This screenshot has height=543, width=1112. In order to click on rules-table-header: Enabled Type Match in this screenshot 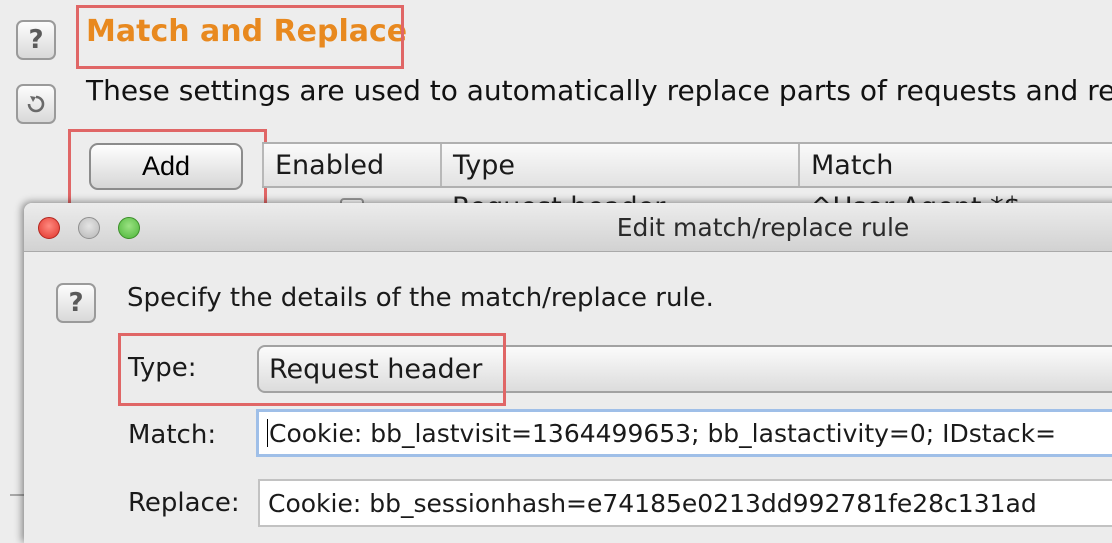, I will do `click(687, 165)`.